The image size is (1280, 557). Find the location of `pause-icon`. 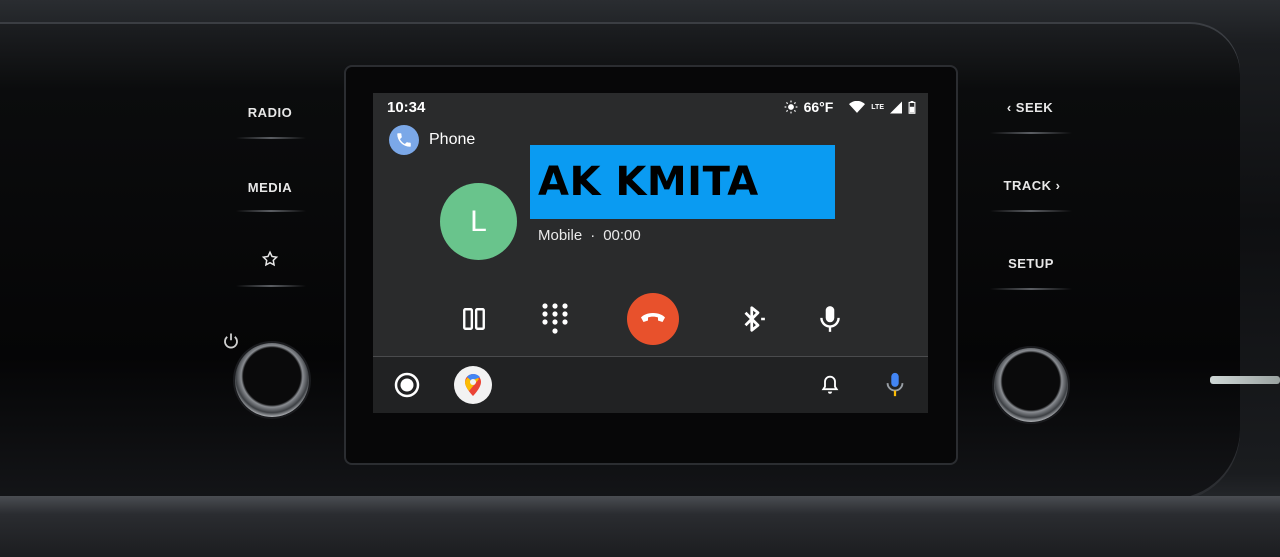

pause-icon is located at coordinates (474, 319).